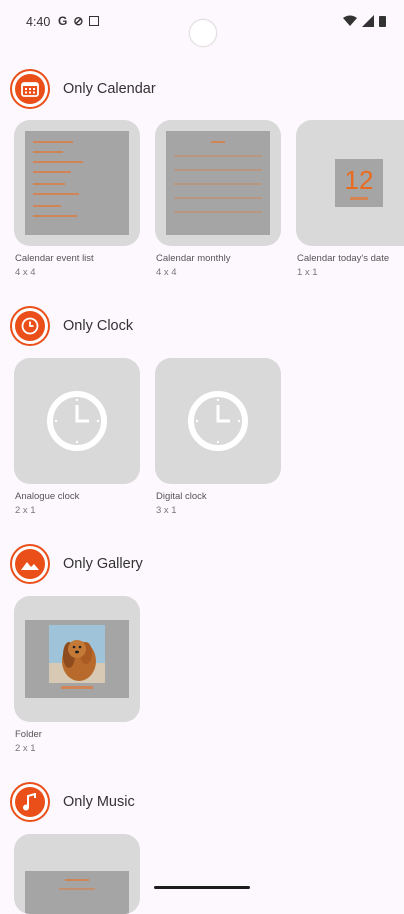  Describe the element at coordinates (99, 802) in the screenshot. I see `section-title-music: Only Music` at that location.